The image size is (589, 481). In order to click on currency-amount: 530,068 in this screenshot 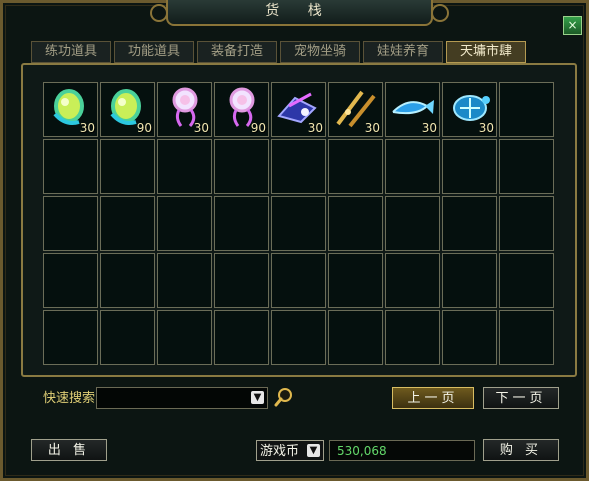, I will do `click(402, 450)`.